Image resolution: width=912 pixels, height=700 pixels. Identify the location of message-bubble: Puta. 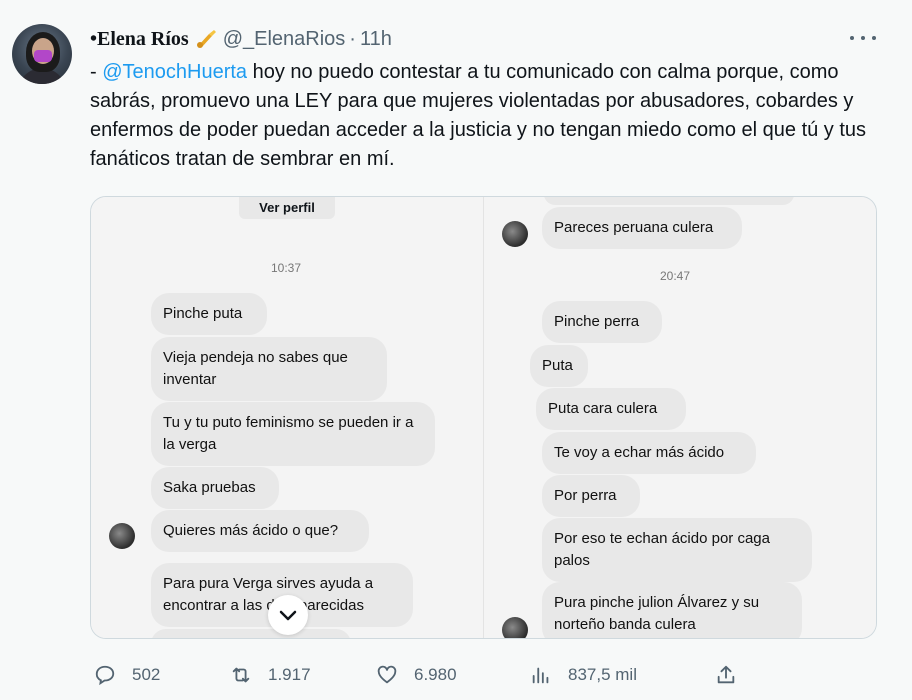
(559, 366).